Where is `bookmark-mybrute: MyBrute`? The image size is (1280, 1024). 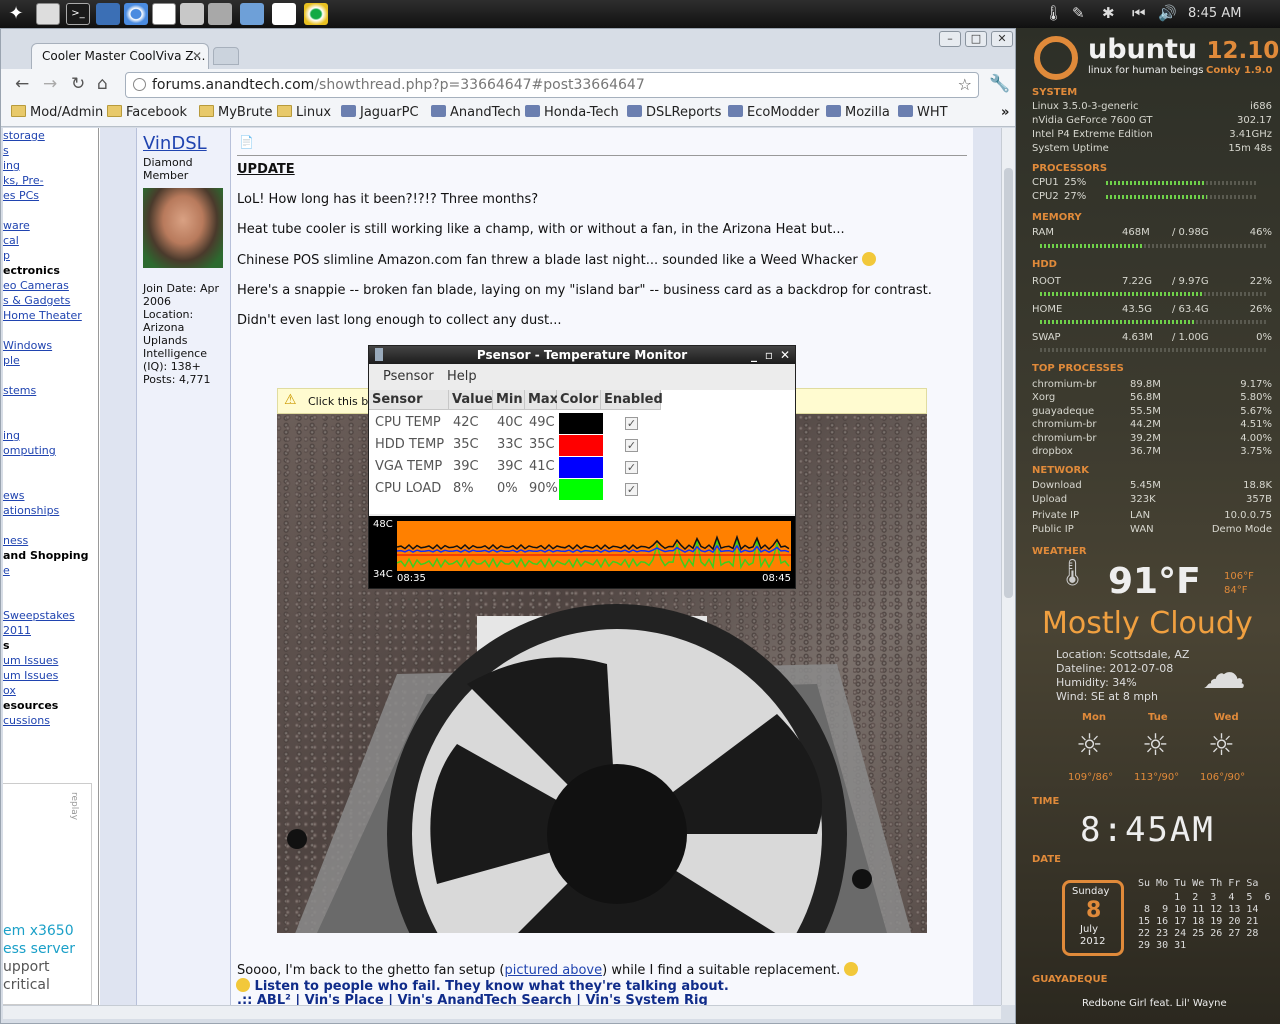
bookmark-mybrute: MyBrute is located at coordinates (236, 112).